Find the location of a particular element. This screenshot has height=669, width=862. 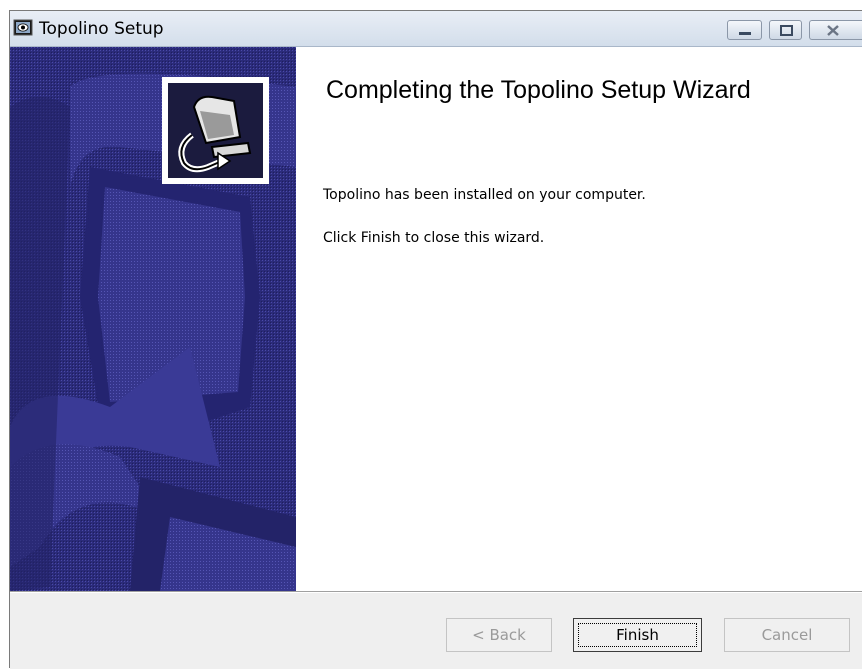

footer-divider is located at coordinates (436, 592).